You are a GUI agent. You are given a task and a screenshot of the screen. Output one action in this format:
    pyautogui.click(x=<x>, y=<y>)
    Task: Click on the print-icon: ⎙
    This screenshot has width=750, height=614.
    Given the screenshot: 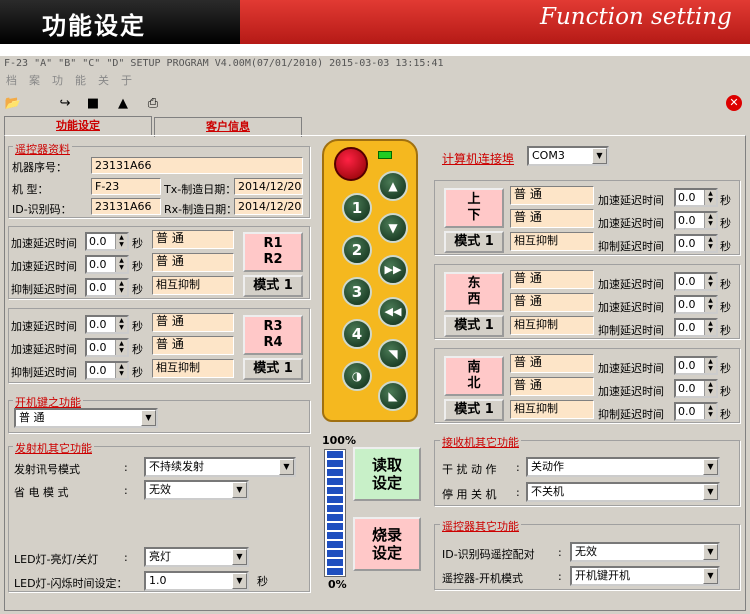 What is the action you would take?
    pyautogui.click(x=153, y=104)
    